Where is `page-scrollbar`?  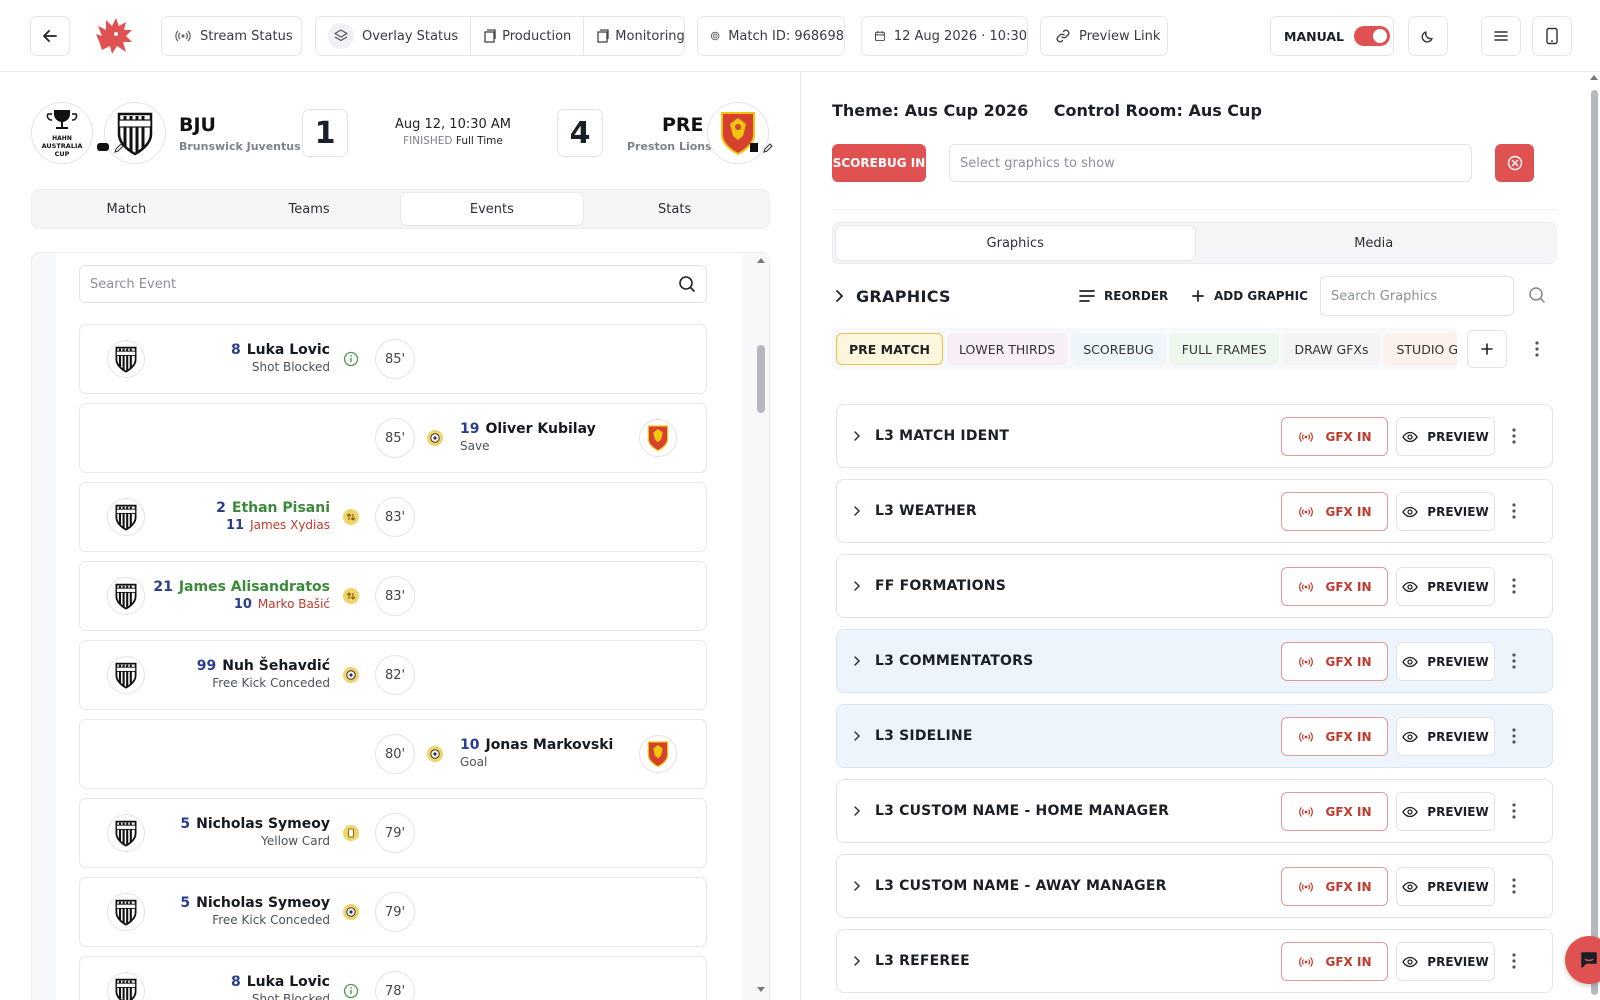
page-scrollbar is located at coordinates (1594, 536).